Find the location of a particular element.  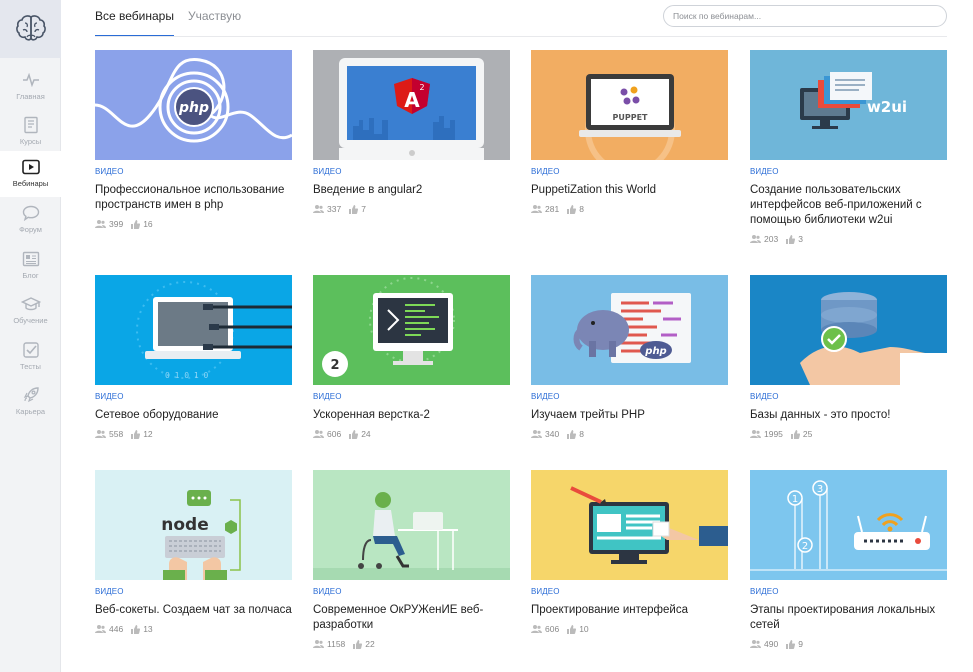

sidebar-item-label: Карьера is located at coordinates (30, 411).